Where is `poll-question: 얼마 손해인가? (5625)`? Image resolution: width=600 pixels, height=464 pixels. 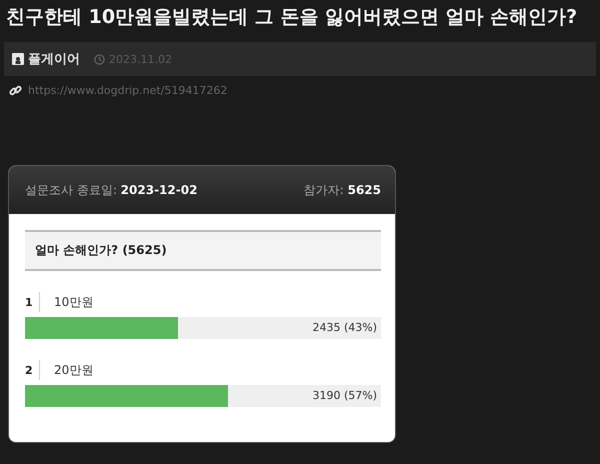 poll-question: 얼마 손해인가? (5625) is located at coordinates (203, 250).